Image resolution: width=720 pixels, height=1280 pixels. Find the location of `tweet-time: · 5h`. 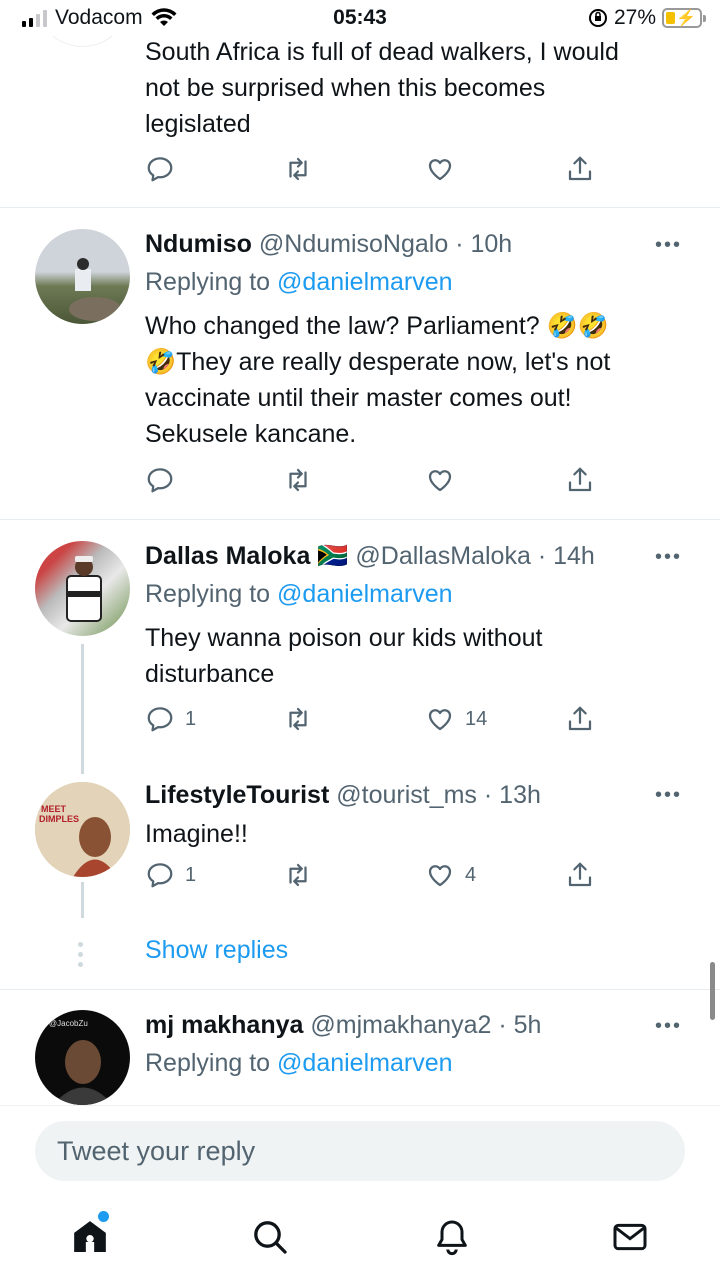

tweet-time: · 5h is located at coordinates (520, 1025).